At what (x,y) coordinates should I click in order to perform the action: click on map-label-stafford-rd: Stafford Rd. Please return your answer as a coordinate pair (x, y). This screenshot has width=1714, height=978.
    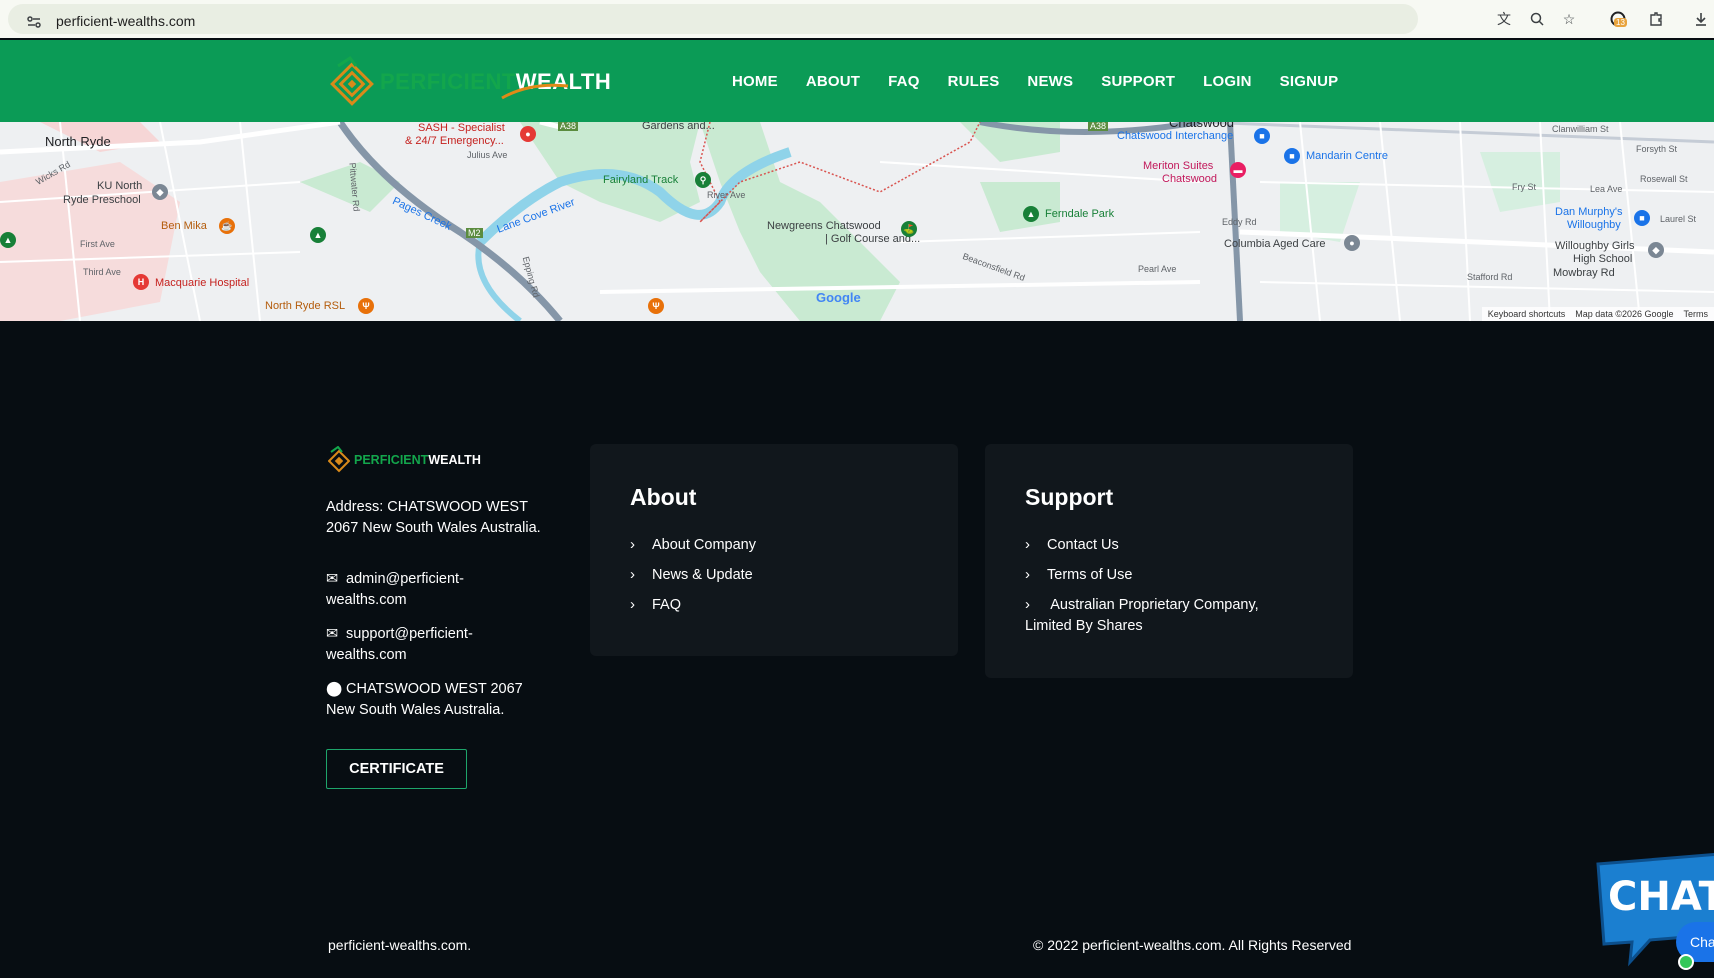
    Looking at the image, I should click on (1490, 277).